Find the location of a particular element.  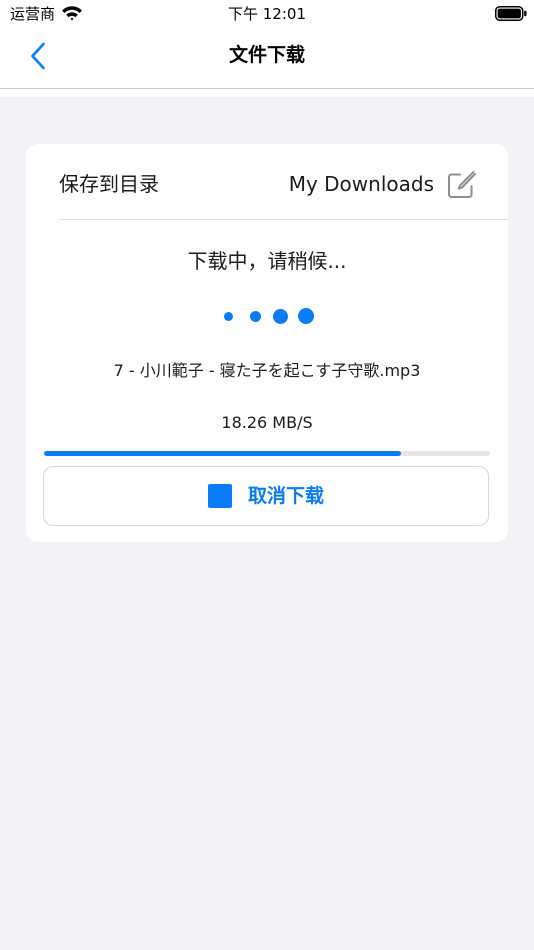

save-directory-row: 保存到目录 My Downloads is located at coordinates (267, 182).